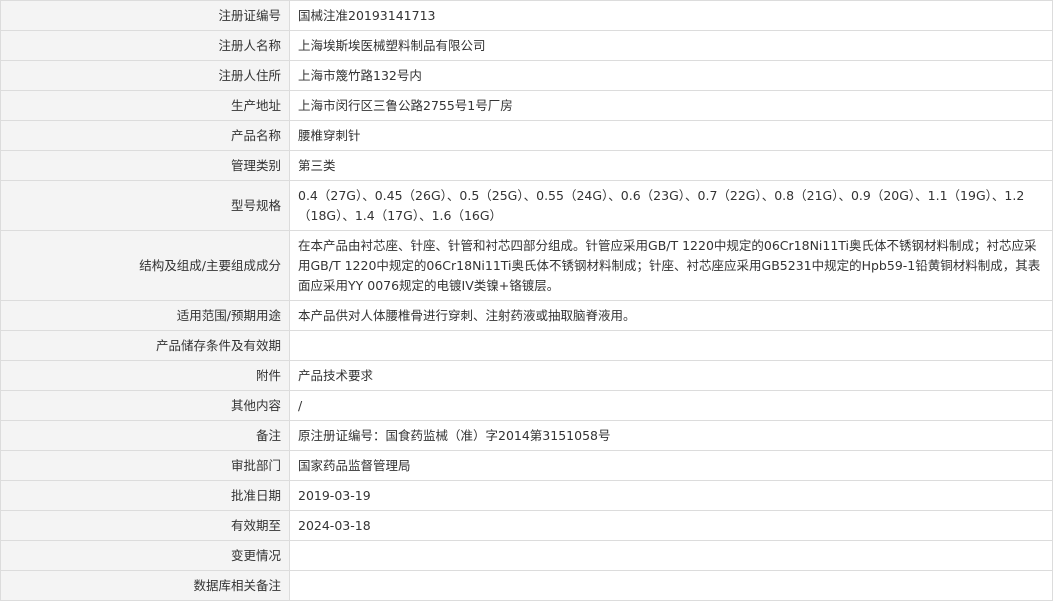 The height and width of the screenshot is (603, 1053). I want to click on row-value: 原注册证编号：国食药监械（准）字2014第3151058号, so click(671, 435).